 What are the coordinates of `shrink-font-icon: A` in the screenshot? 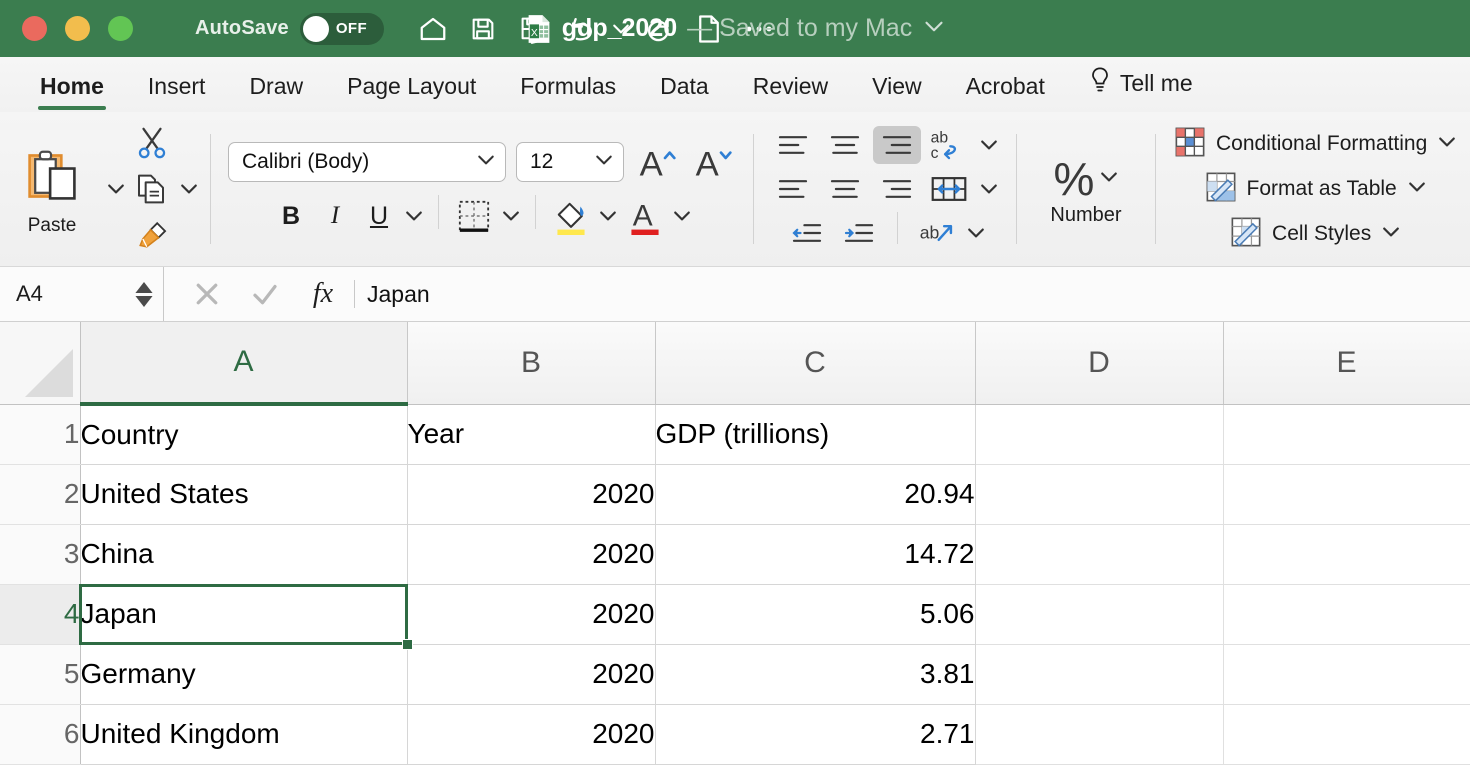 It's located at (713, 162).